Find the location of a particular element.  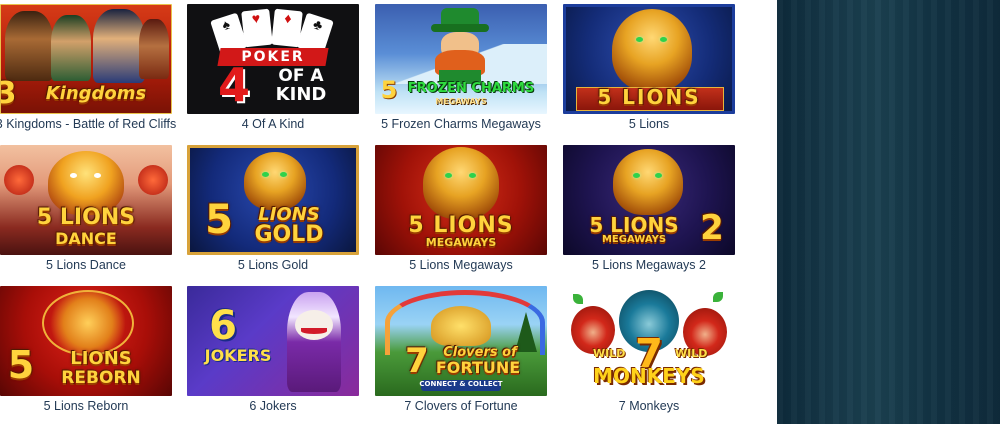

game-title: 7 Clovers of Fortune is located at coordinates (461, 408).